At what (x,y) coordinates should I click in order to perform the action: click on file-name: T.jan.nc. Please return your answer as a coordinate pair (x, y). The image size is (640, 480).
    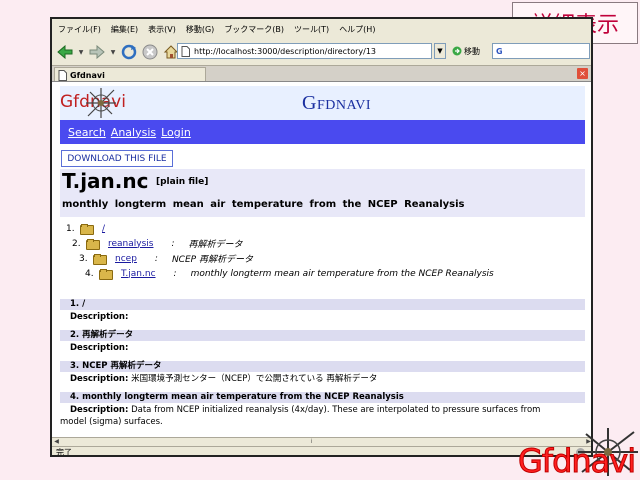
    Looking at the image, I should click on (105, 181).